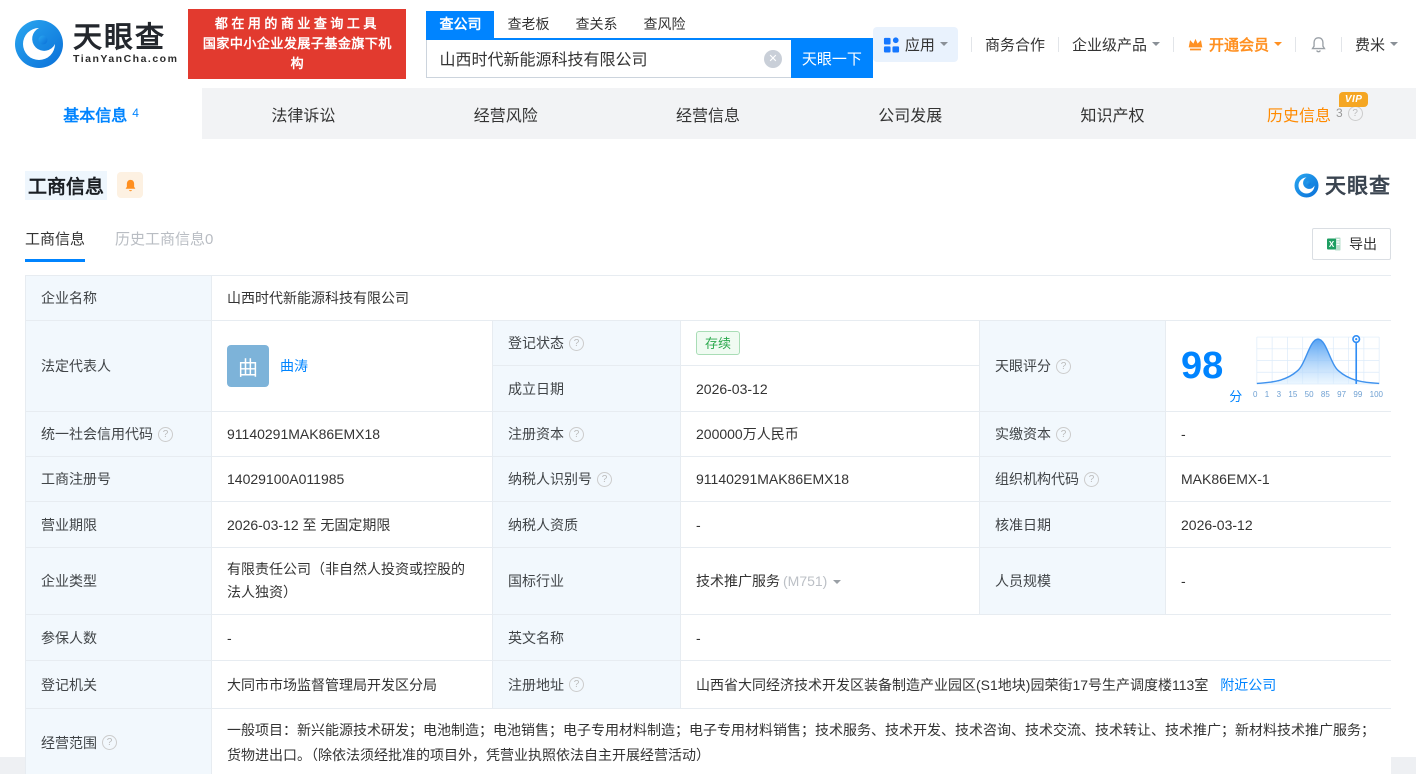 The image size is (1416, 774). I want to click on taxpayer-id-label: 纳税人识别号, so click(586, 479).